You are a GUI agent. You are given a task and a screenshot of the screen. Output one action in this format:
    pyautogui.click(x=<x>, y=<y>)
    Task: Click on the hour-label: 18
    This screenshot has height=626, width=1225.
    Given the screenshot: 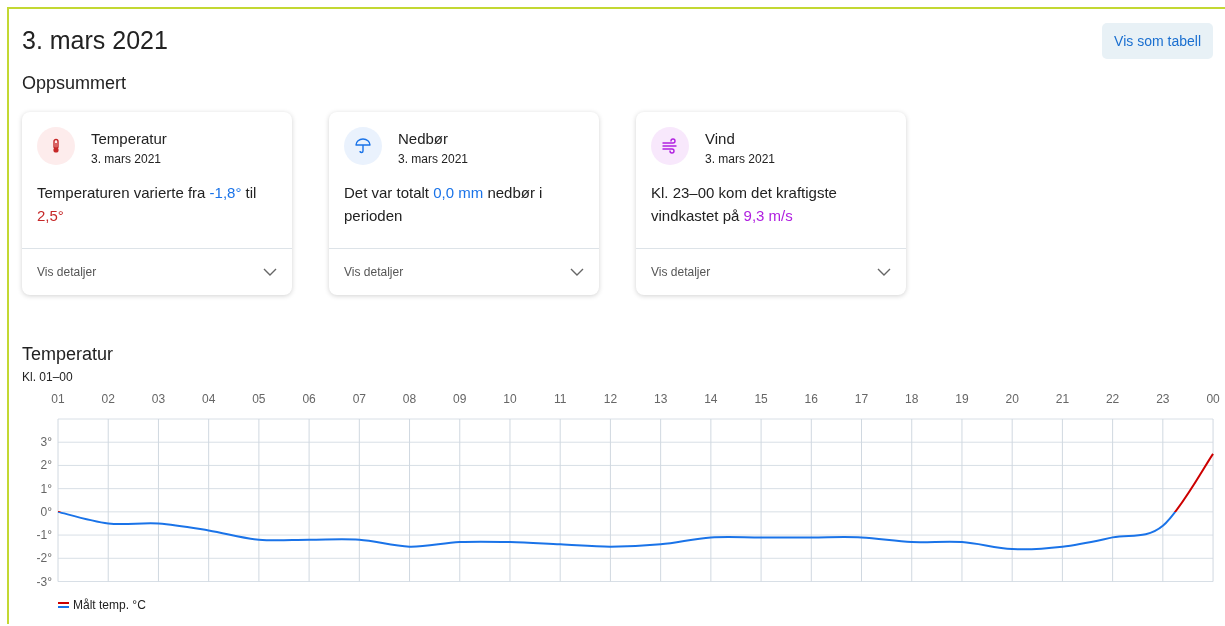 What is the action you would take?
    pyautogui.click(x=912, y=399)
    